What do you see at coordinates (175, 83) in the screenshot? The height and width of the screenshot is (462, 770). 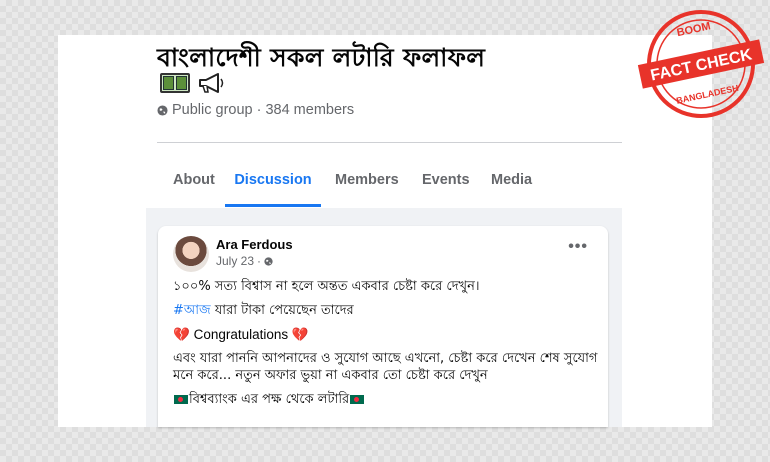 I see `money-icon` at bounding box center [175, 83].